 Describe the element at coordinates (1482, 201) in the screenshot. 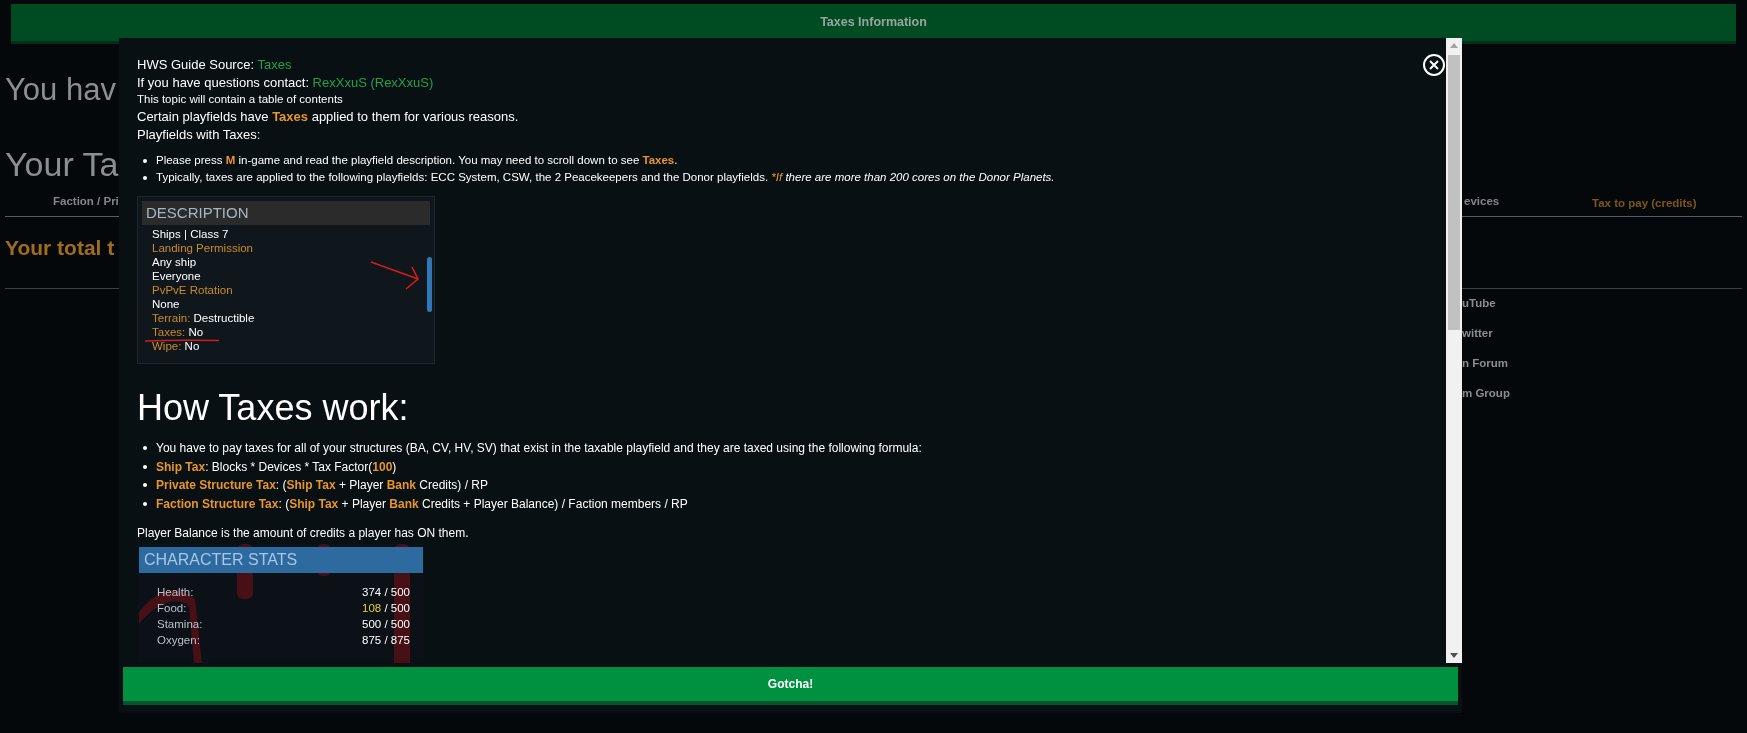

I see `column-header: evices` at that location.